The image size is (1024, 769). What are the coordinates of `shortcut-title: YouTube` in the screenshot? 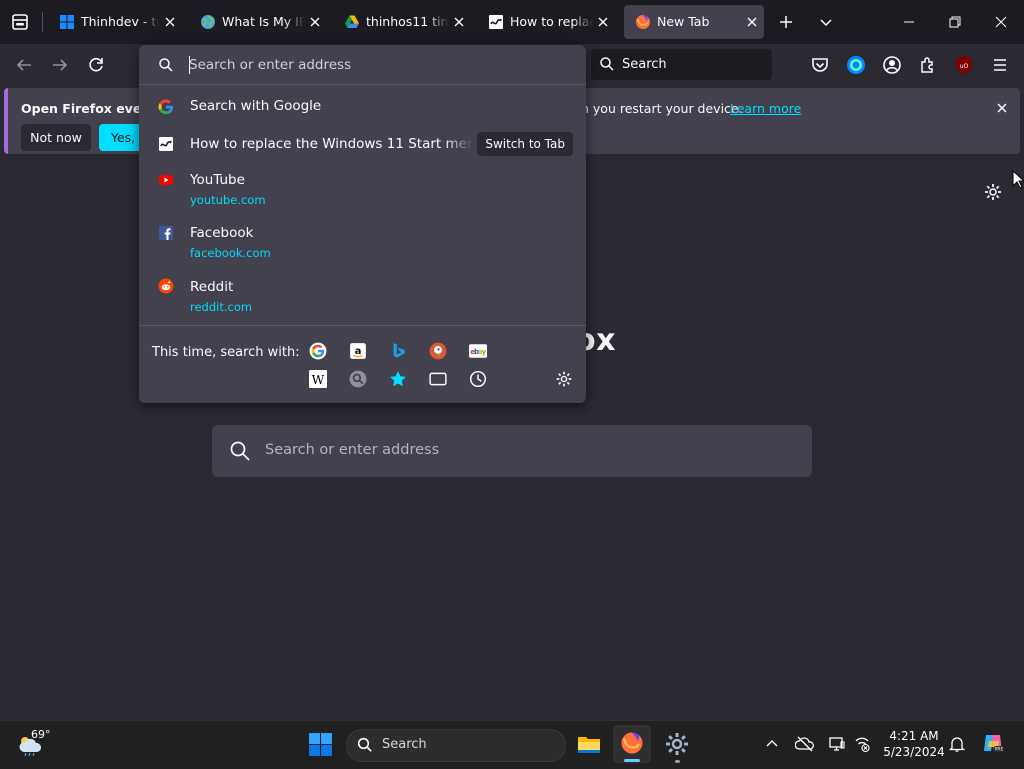 It's located at (217, 180).